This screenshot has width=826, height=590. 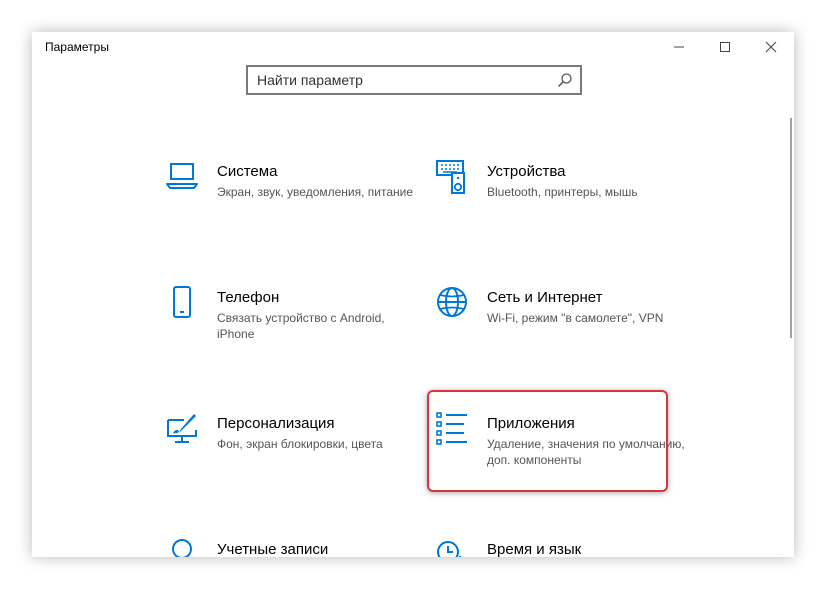 I want to click on search-placeholder: Найти параметр, so click(x=310, y=80).